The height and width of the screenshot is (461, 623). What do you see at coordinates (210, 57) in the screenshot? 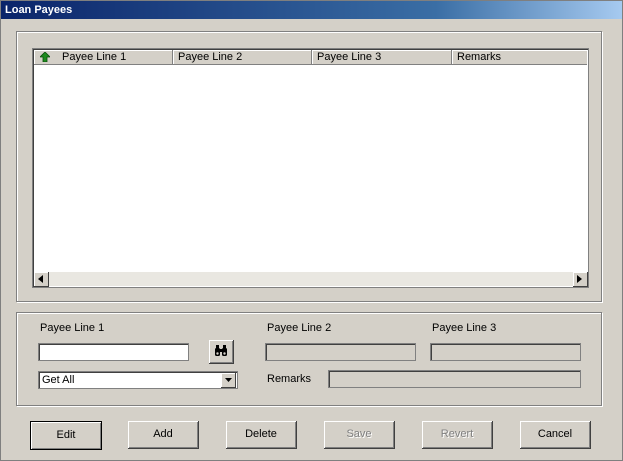
I see `column-label: Payee Line 2` at bounding box center [210, 57].